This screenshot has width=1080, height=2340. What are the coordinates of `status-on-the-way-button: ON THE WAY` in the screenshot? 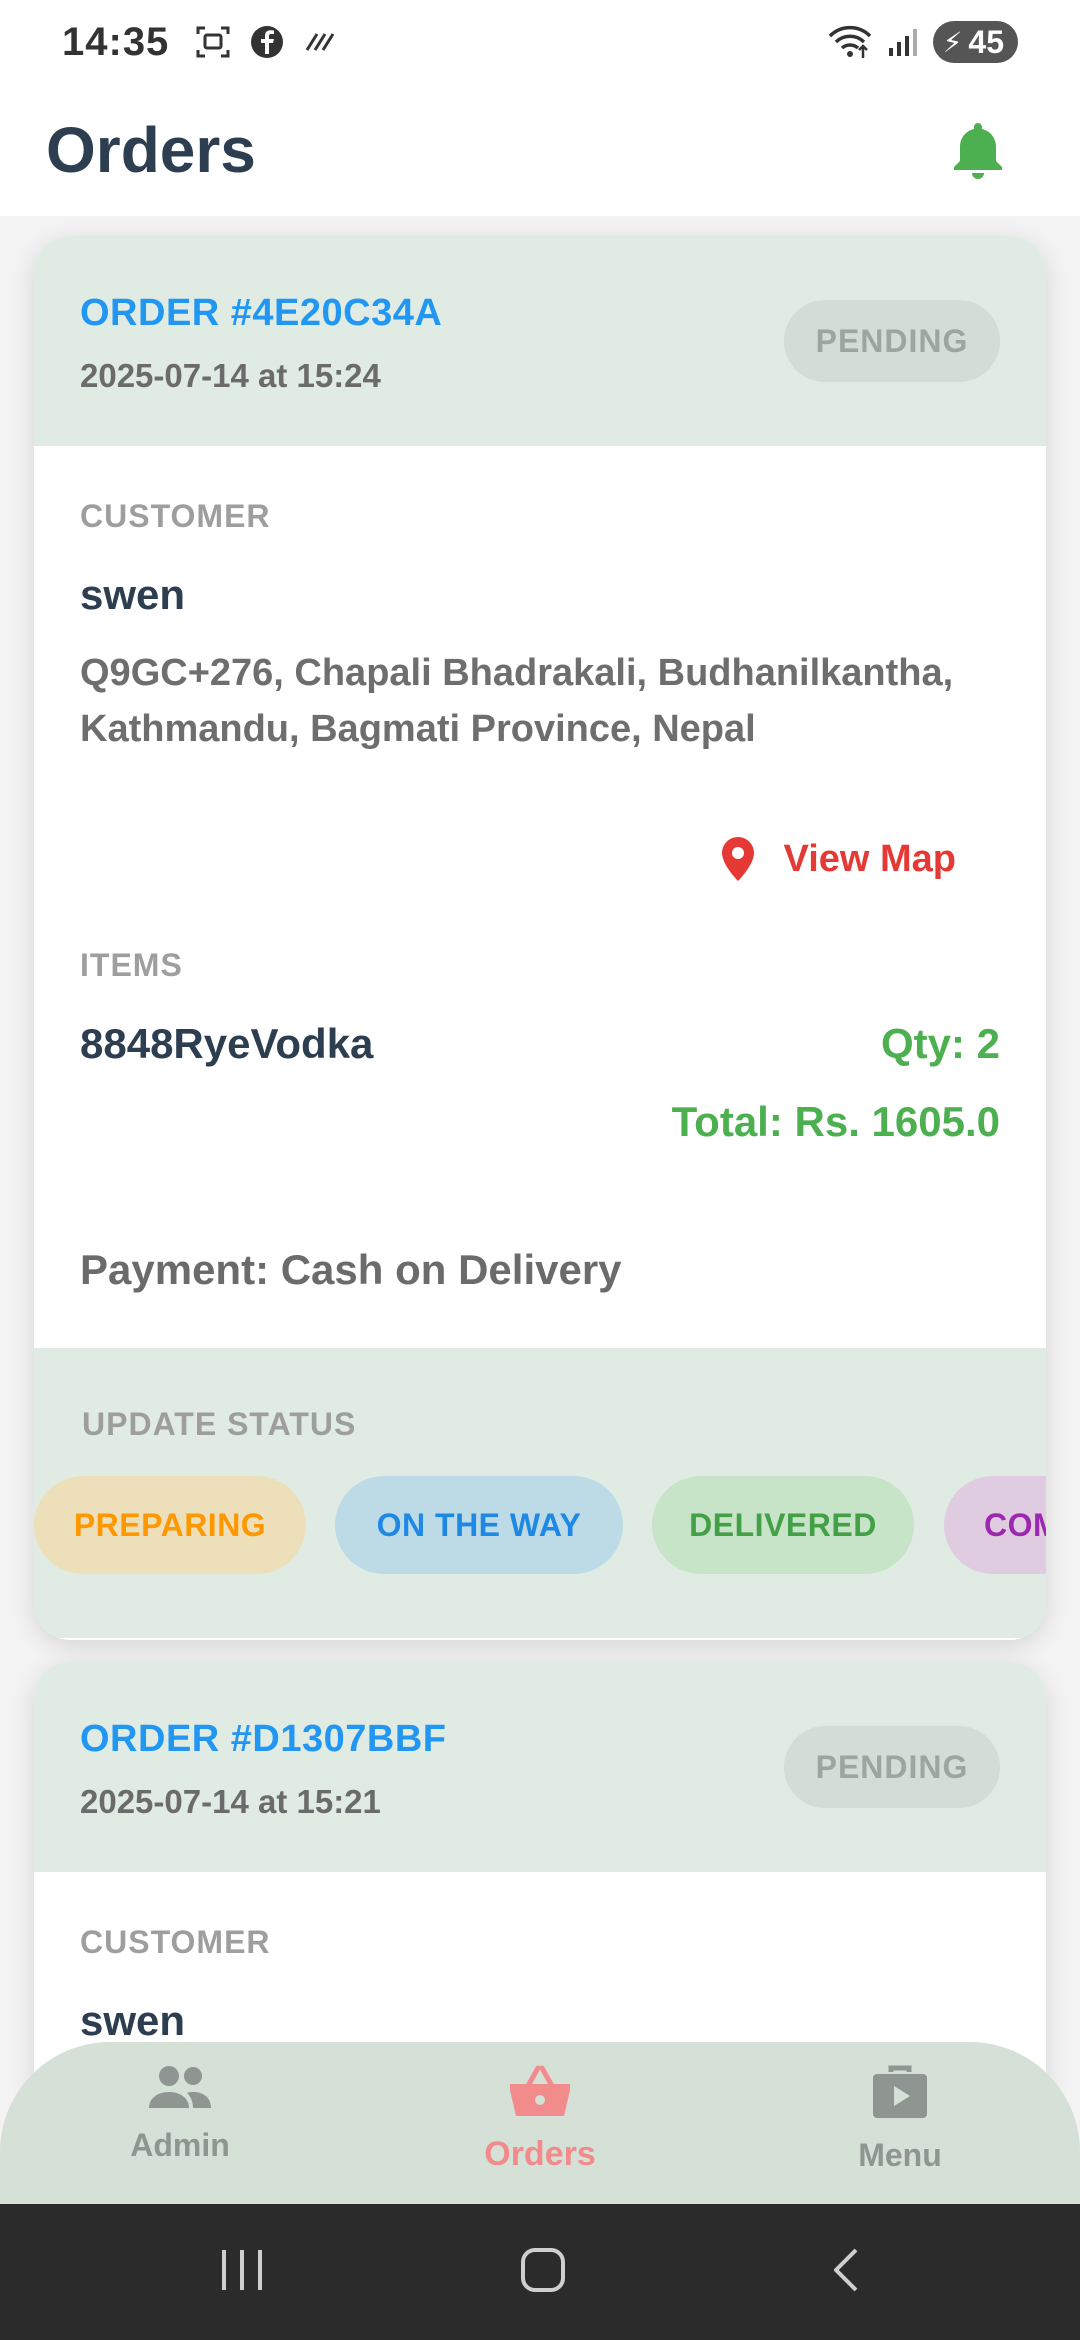 It's located at (479, 1525).